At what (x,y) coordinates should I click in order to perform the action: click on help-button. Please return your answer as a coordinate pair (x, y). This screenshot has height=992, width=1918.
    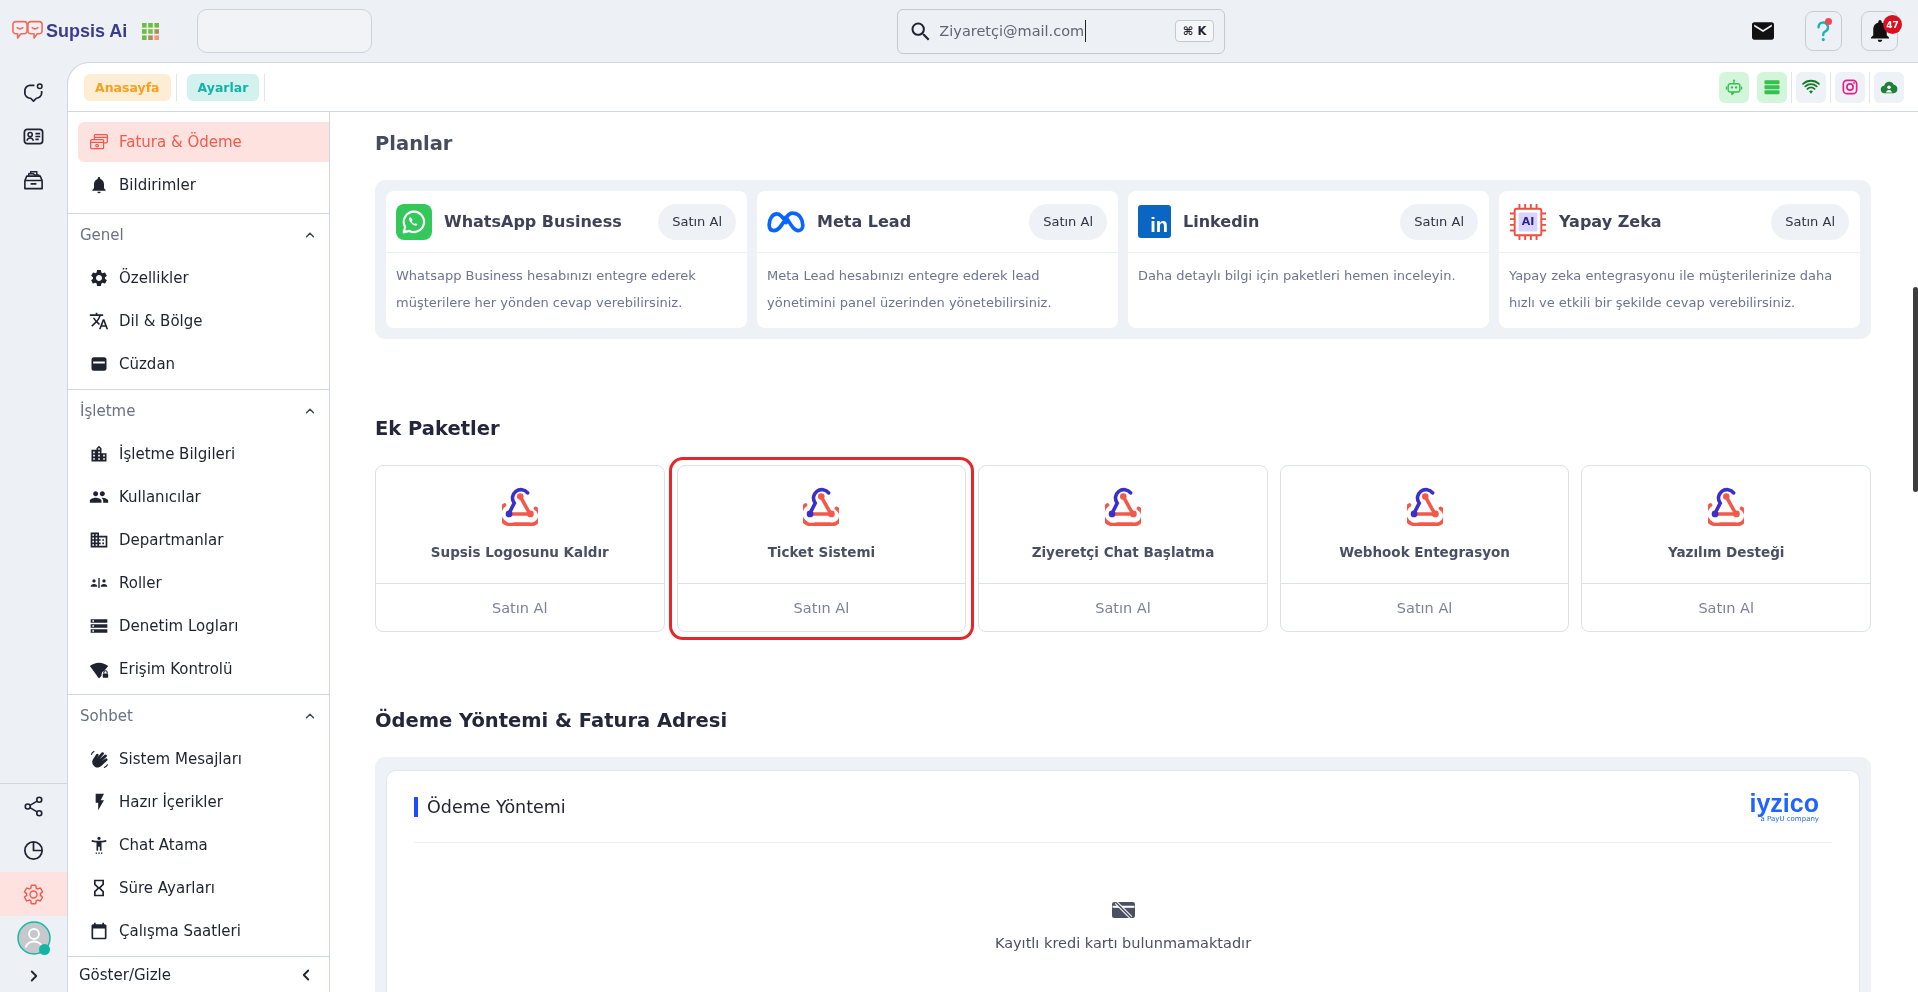
    Looking at the image, I should click on (1823, 31).